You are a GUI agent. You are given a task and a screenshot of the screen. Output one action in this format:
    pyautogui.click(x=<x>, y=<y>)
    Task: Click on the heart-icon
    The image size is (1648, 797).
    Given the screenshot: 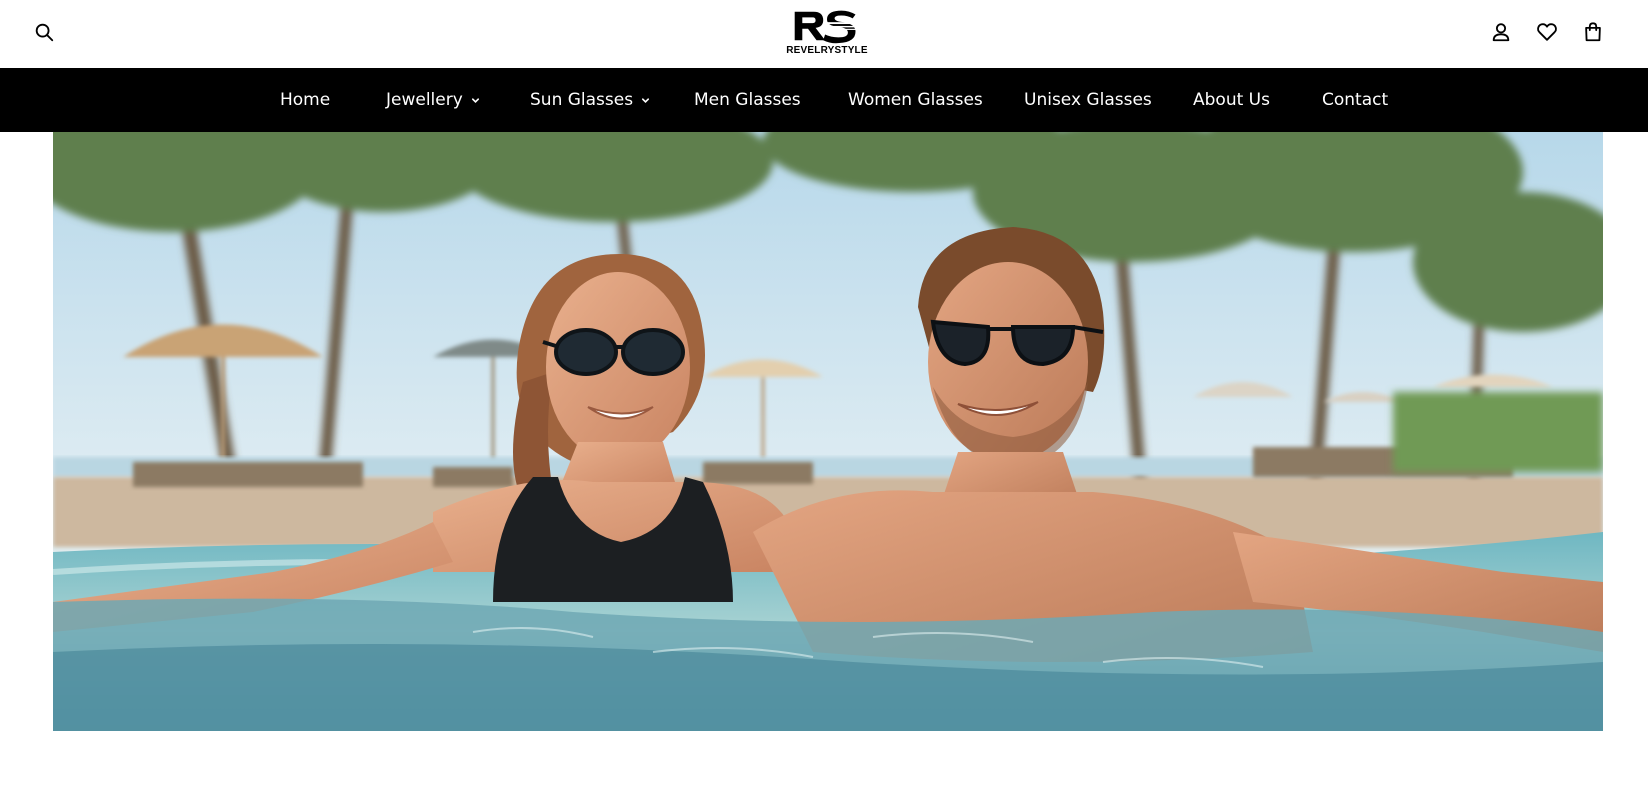 What is the action you would take?
    pyautogui.click(x=1547, y=32)
    